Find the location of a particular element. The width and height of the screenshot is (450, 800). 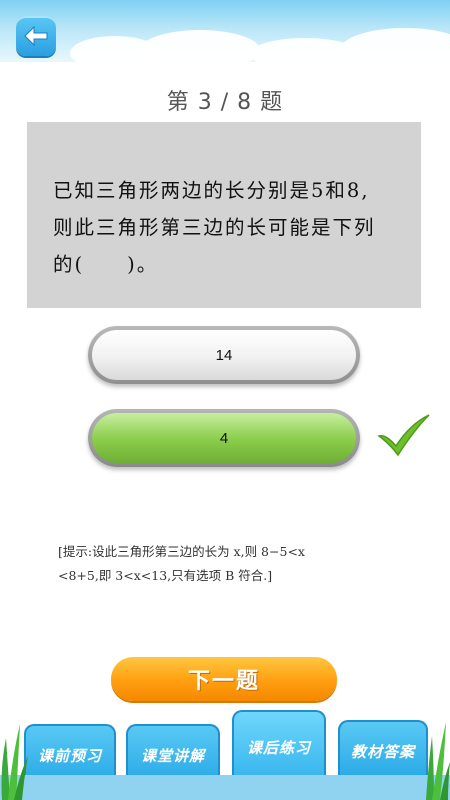

tab-label: 教材答案 is located at coordinates (382, 751).